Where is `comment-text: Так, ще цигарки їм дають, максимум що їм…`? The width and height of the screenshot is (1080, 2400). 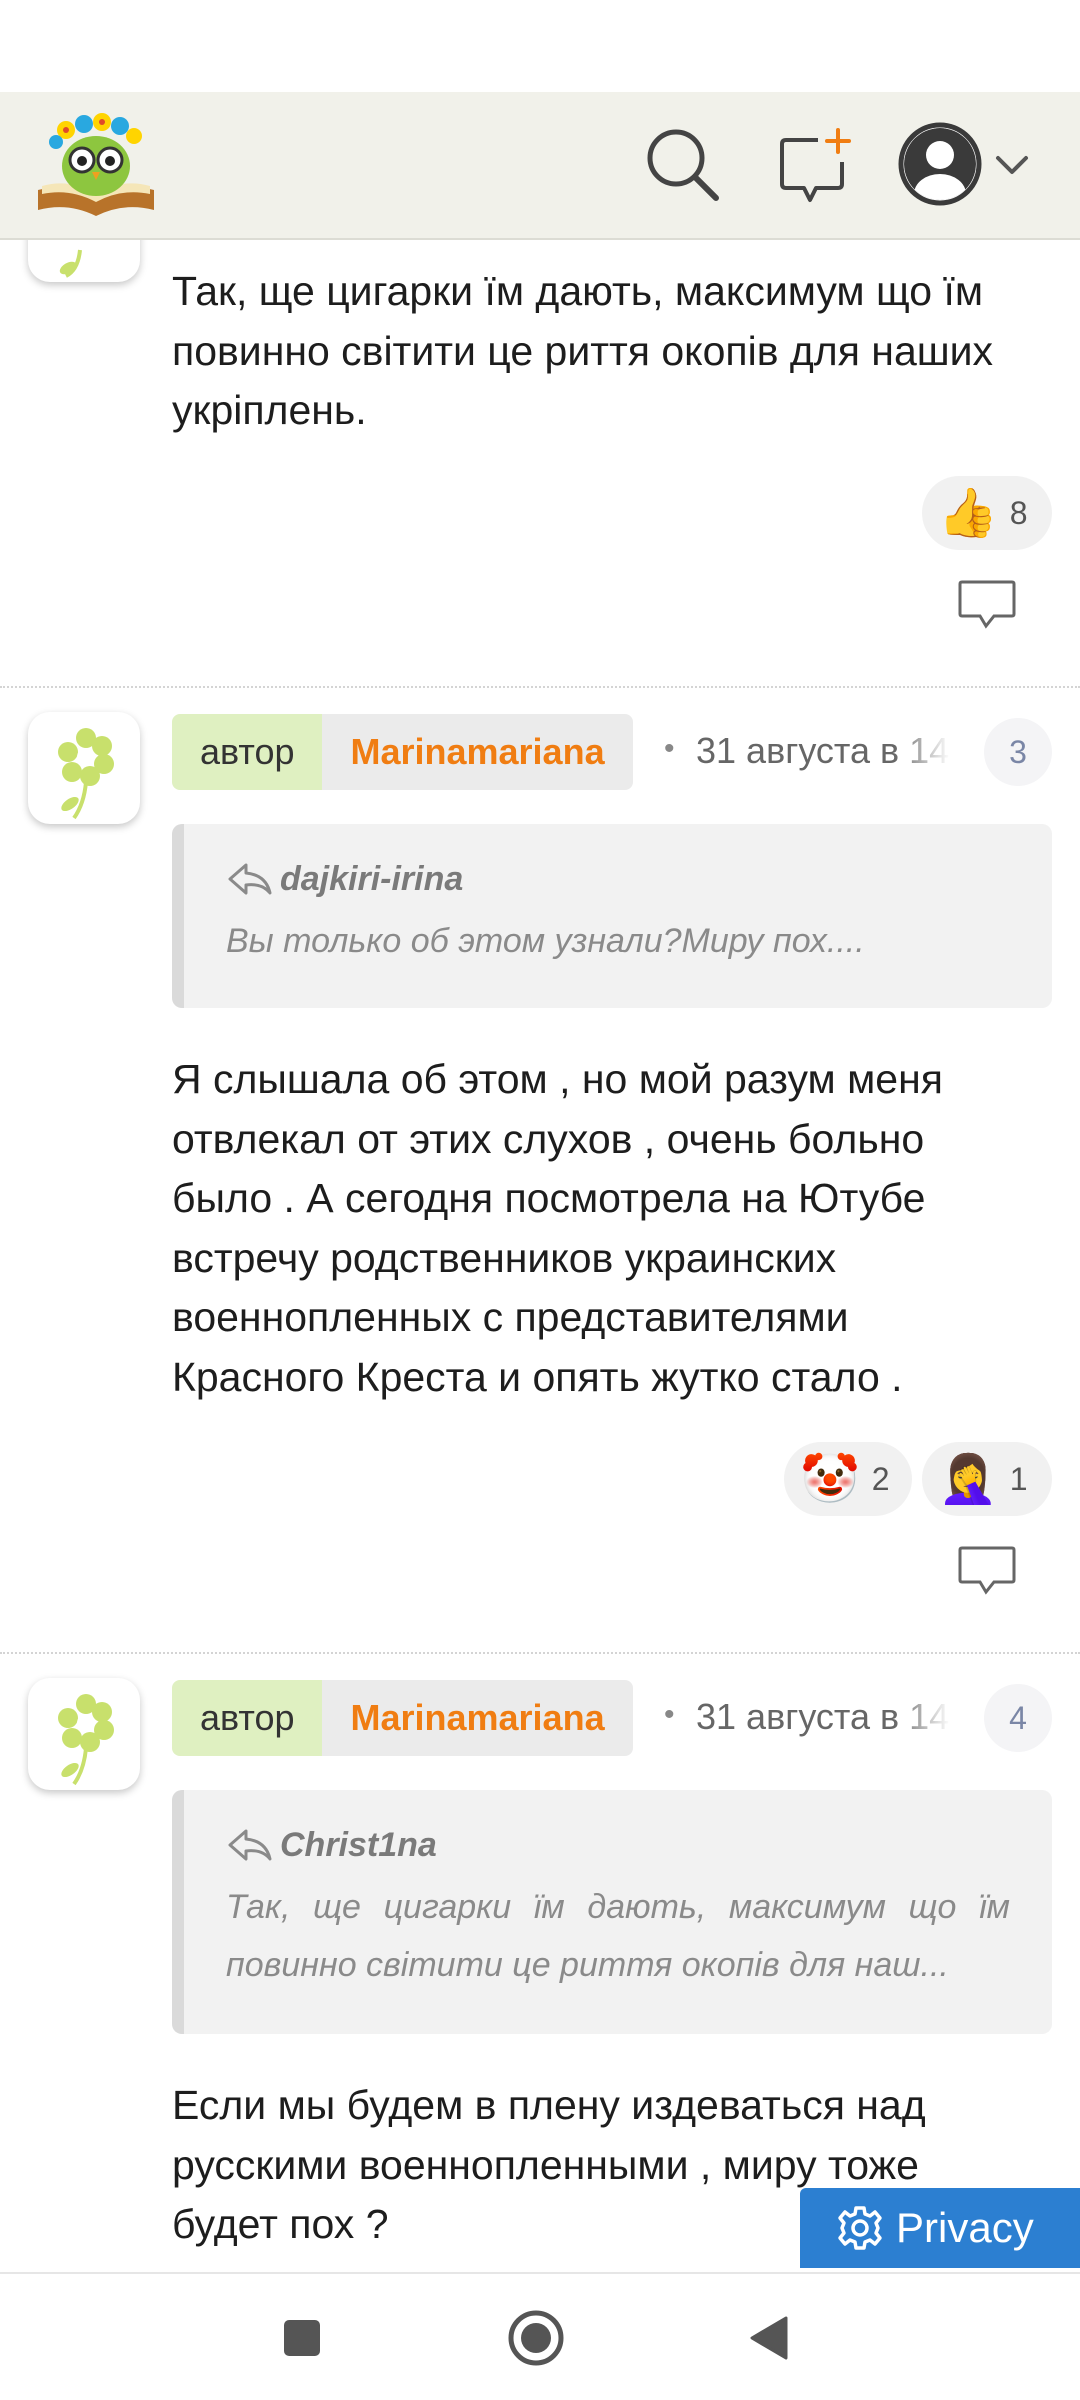
comment-text: Так, ще цигарки їм дають, максимум що їм… is located at coordinates (583, 350).